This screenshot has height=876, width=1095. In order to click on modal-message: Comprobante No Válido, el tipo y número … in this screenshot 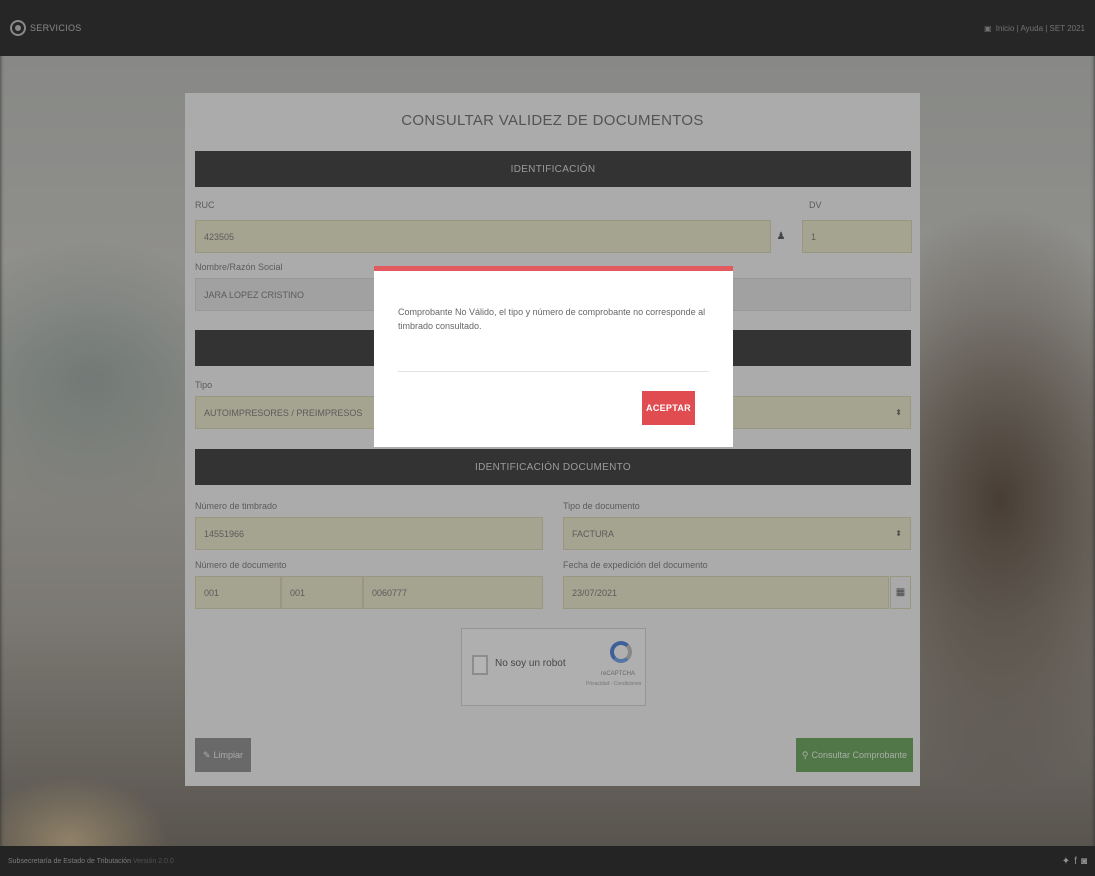, I will do `click(552, 319)`.